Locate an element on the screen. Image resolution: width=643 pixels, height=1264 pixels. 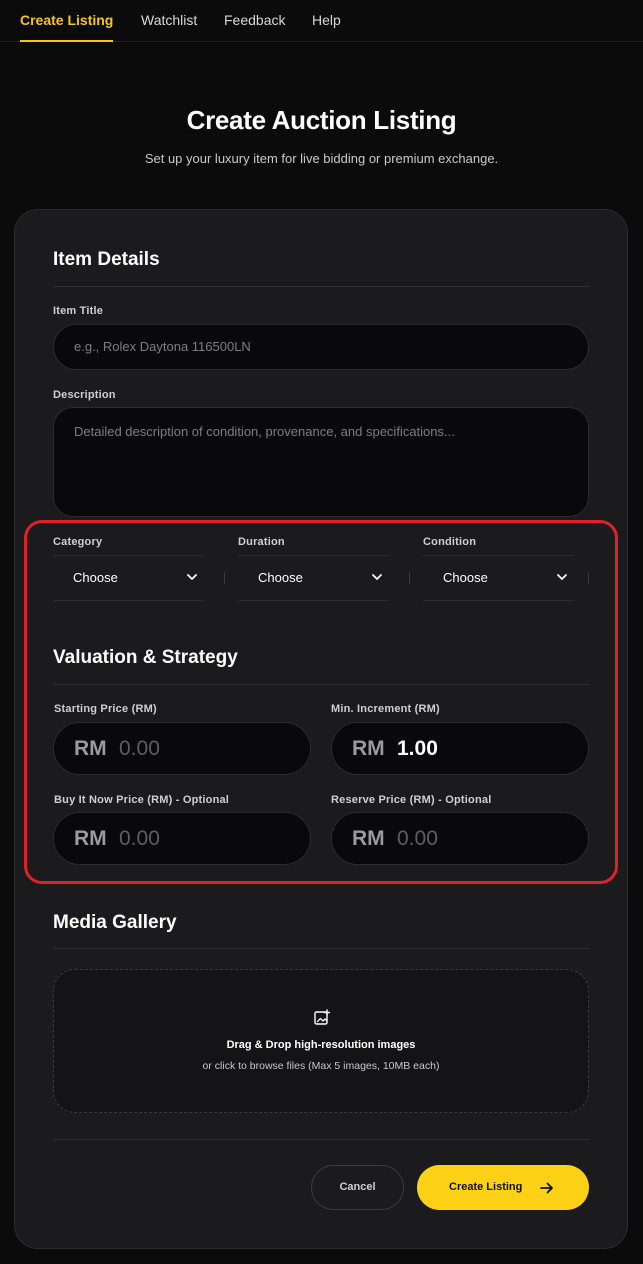
create-listing-label: Create Listing is located at coordinates (486, 1187).